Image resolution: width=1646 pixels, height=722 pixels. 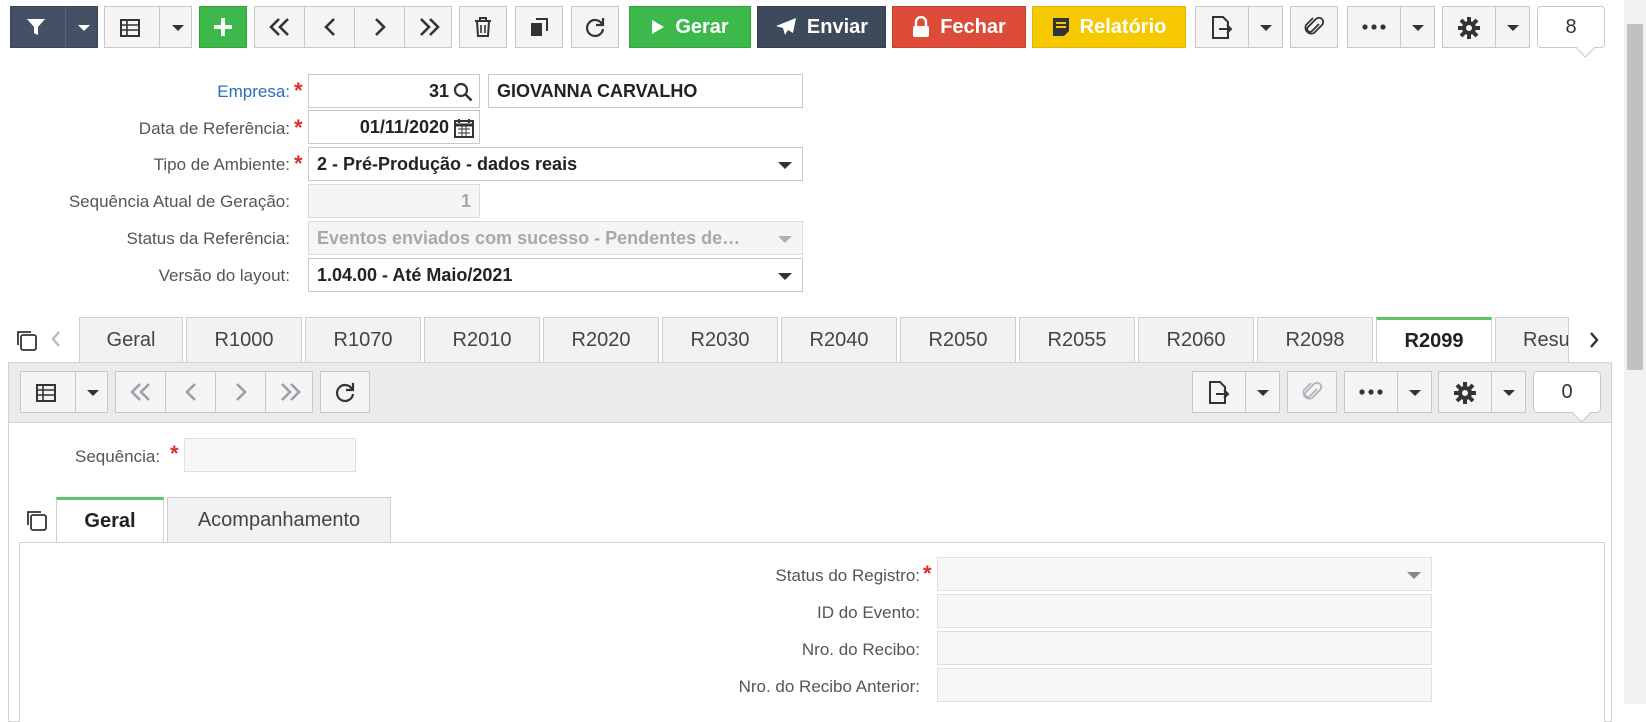 I want to click on sequencia-atual-field: 1, so click(x=394, y=201).